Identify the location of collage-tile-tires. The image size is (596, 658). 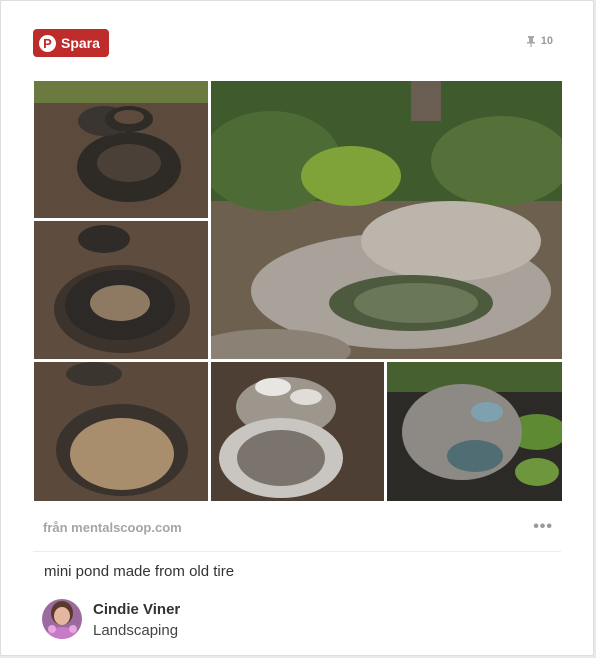
(121, 149).